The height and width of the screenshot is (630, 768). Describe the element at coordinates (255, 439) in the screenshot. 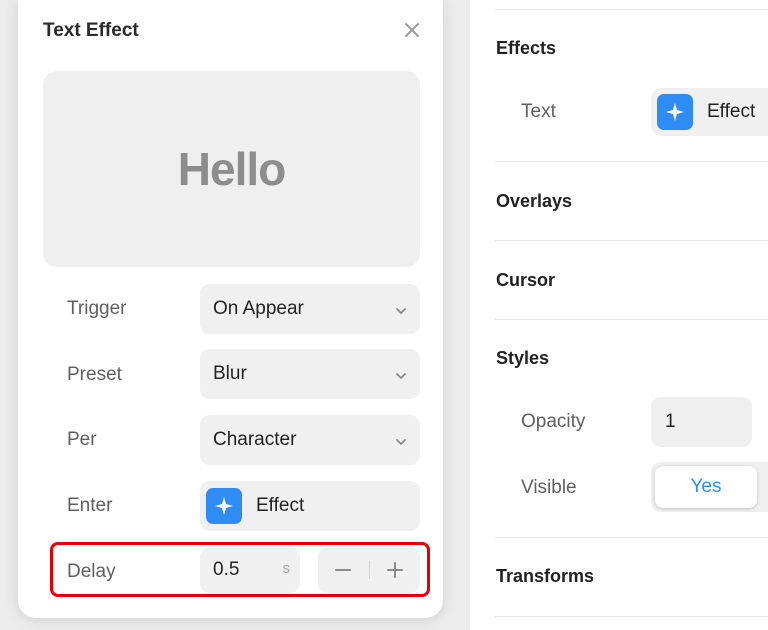

I see `per-value: Character` at that location.